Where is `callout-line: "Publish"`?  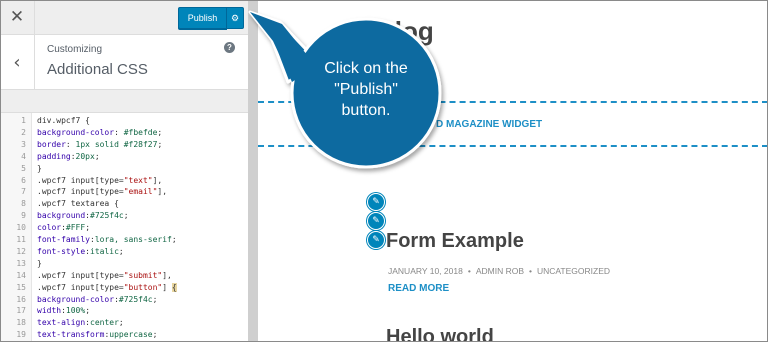
callout-line: "Publish" is located at coordinates (366, 89).